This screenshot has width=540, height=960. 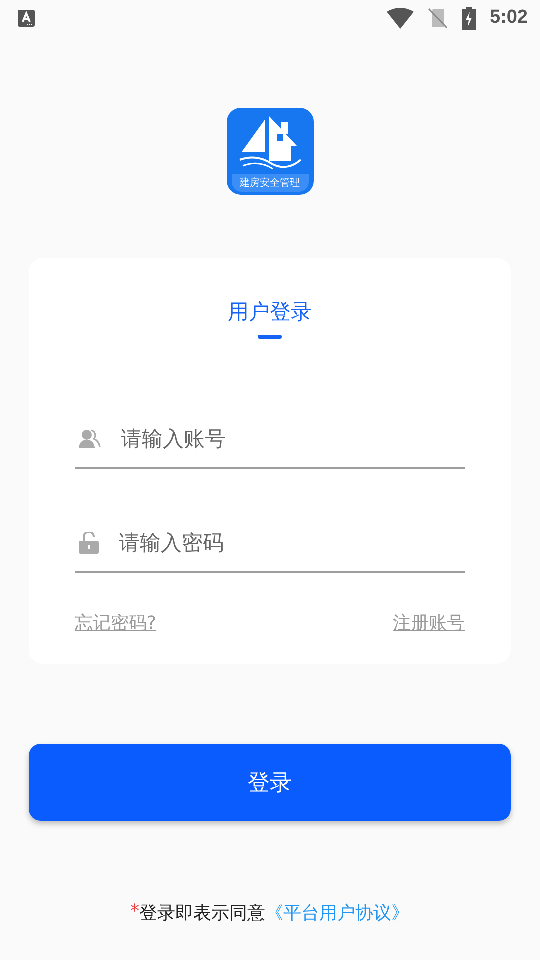 What do you see at coordinates (438, 18) in the screenshot?
I see `no-sim-icon` at bounding box center [438, 18].